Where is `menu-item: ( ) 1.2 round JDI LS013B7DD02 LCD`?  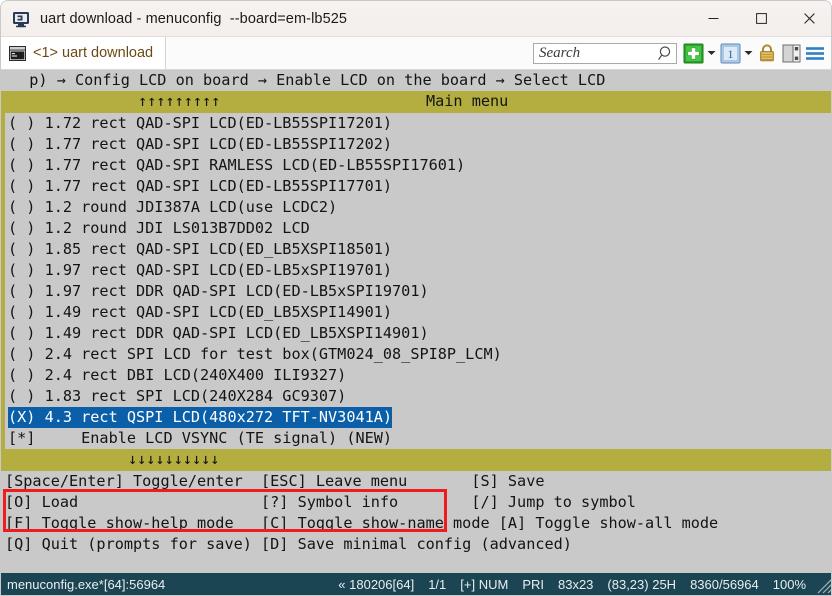
menu-item: ( ) 1.2 round JDI LS013B7DD02 LCD is located at coordinates (419, 228).